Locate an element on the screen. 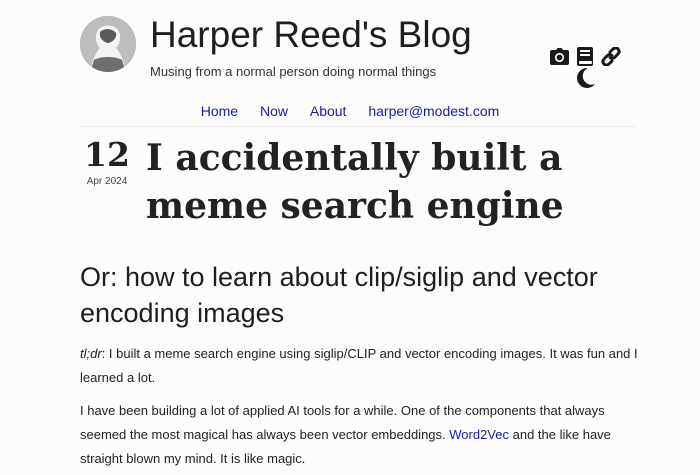  main-nav: Home Now About harper@modest.com is located at coordinates (350, 111).